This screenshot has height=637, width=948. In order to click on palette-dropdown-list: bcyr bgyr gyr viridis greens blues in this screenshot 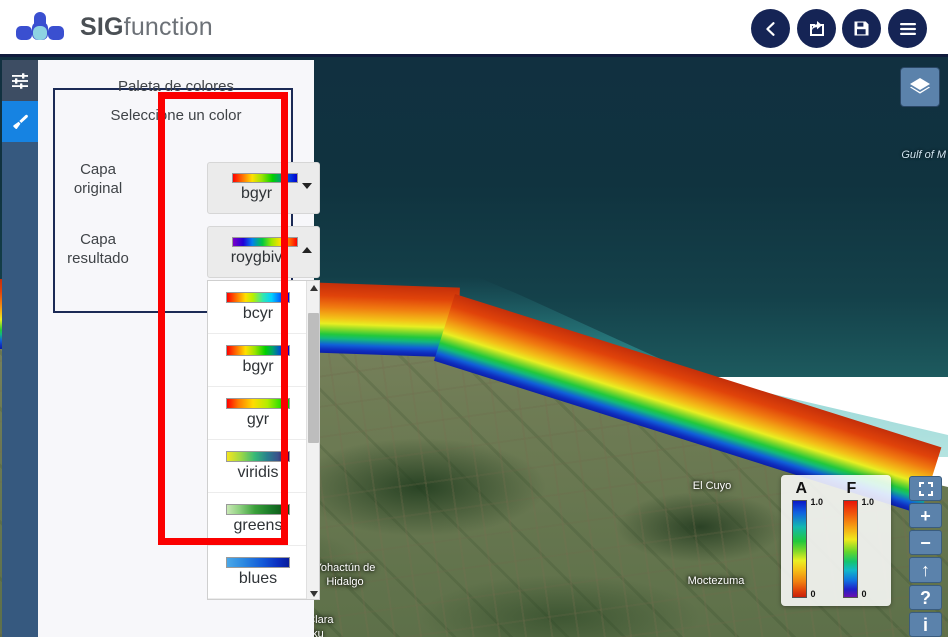, I will do `click(263, 440)`.